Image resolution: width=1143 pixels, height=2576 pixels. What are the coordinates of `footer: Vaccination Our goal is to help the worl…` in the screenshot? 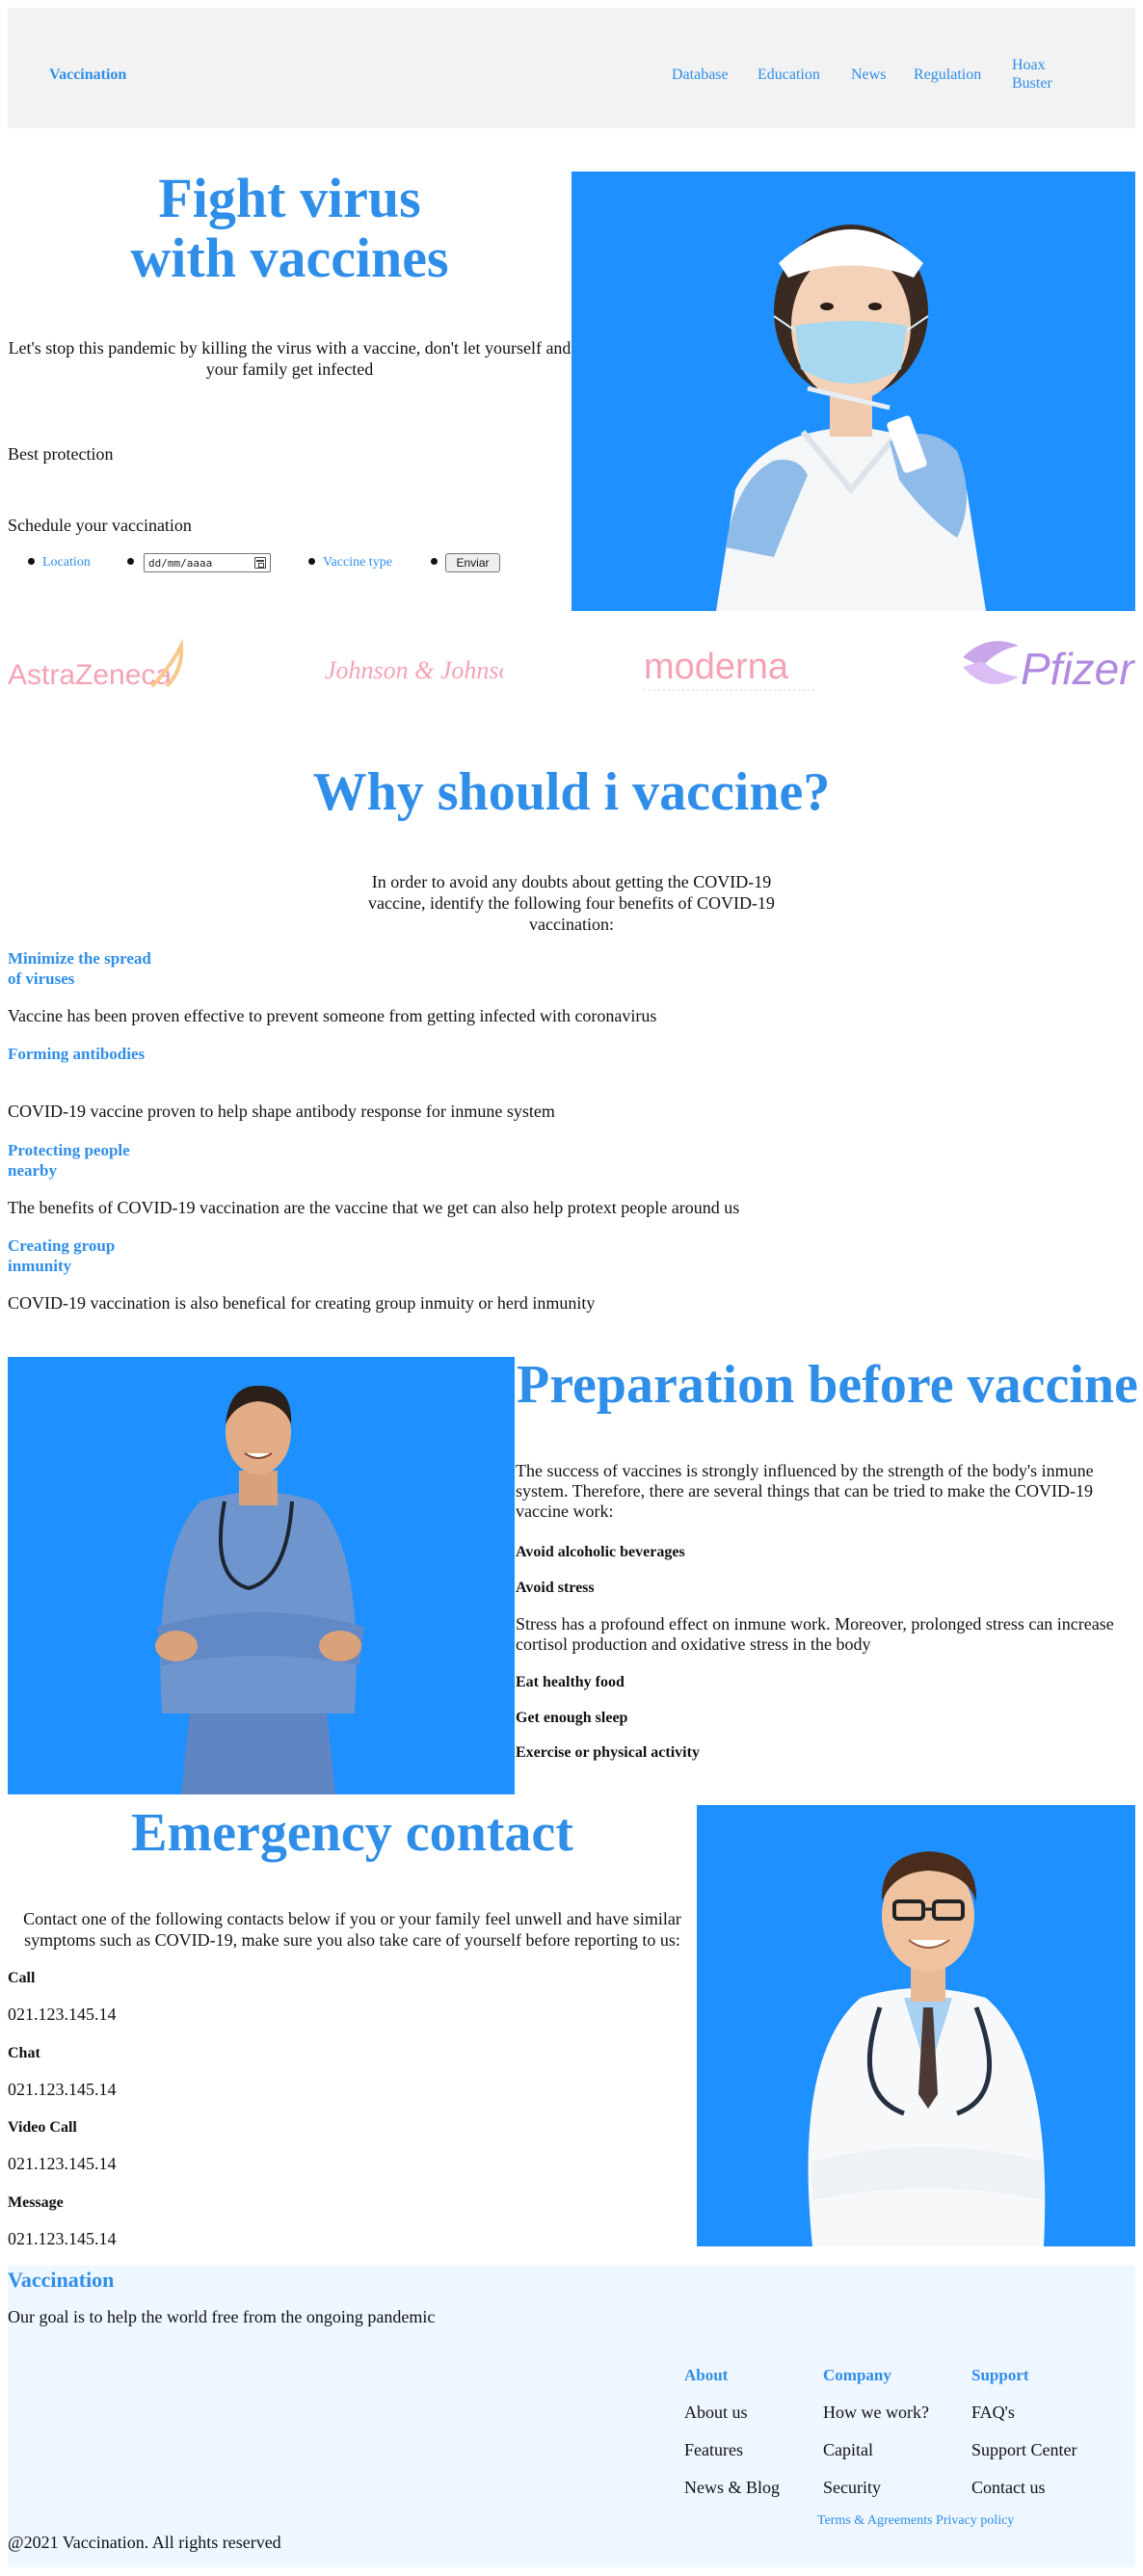 It's located at (572, 2416).